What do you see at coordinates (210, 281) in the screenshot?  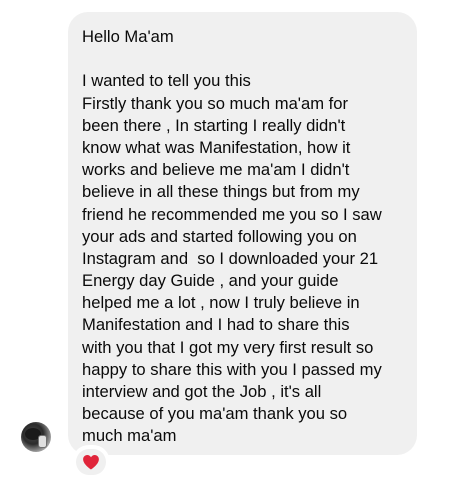 I see `message-line: Energy day Guide , and your guide` at bounding box center [210, 281].